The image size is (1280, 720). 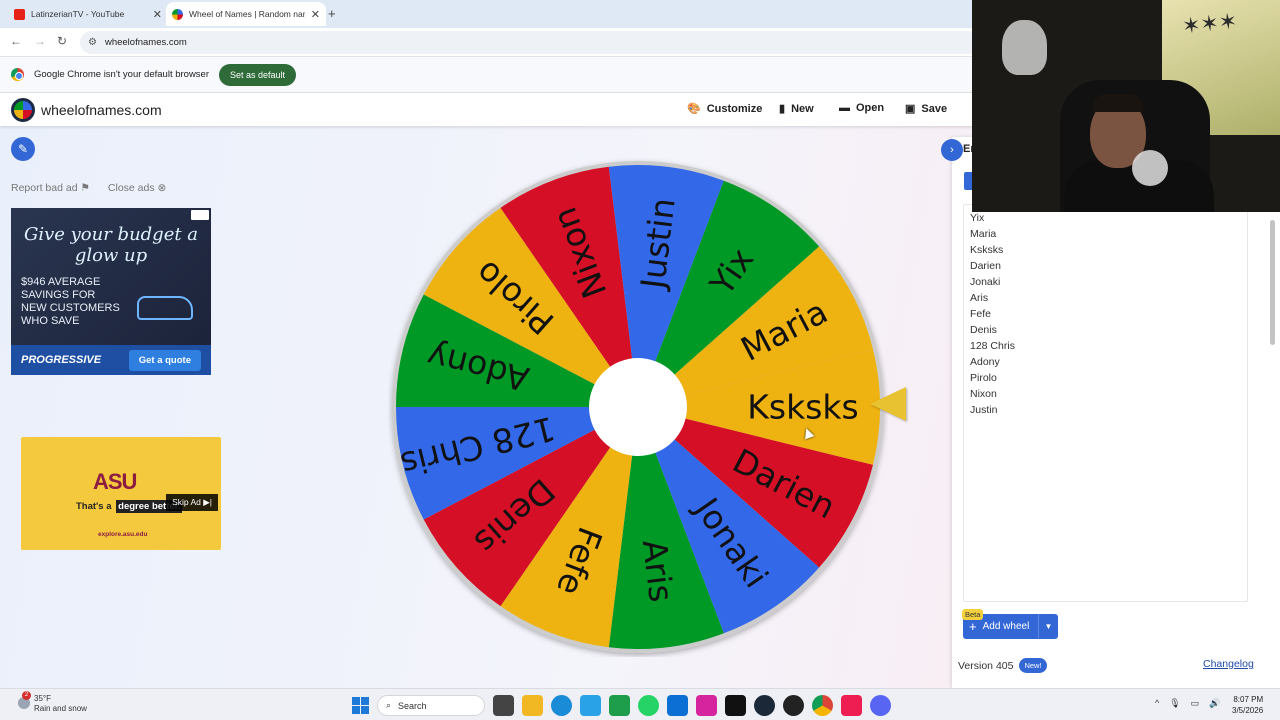 I want to click on whatsapp-icon, so click(x=648, y=705).